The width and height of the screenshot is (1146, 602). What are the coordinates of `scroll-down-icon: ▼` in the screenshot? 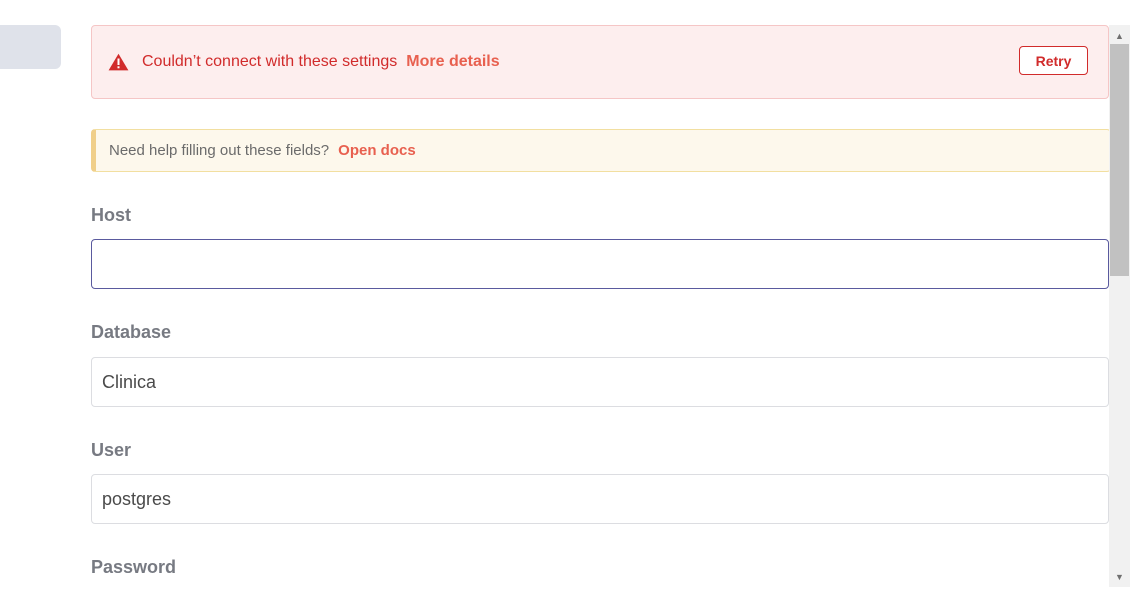 It's located at (1119, 576).